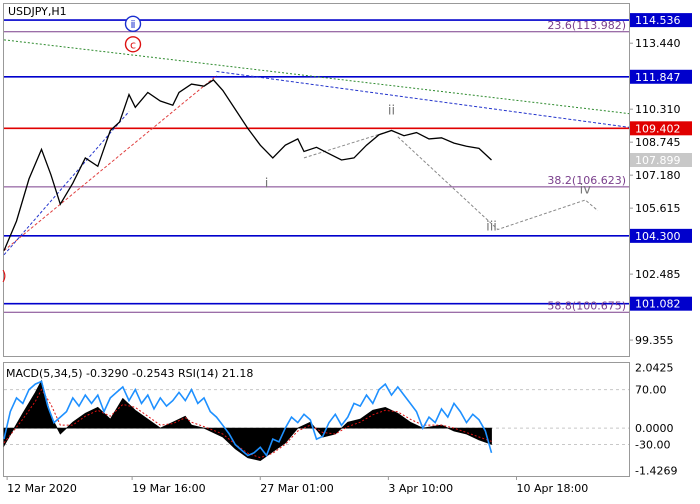  Describe the element at coordinates (658, 128) in the screenshot. I see `level-label-2: 109.402` at that location.